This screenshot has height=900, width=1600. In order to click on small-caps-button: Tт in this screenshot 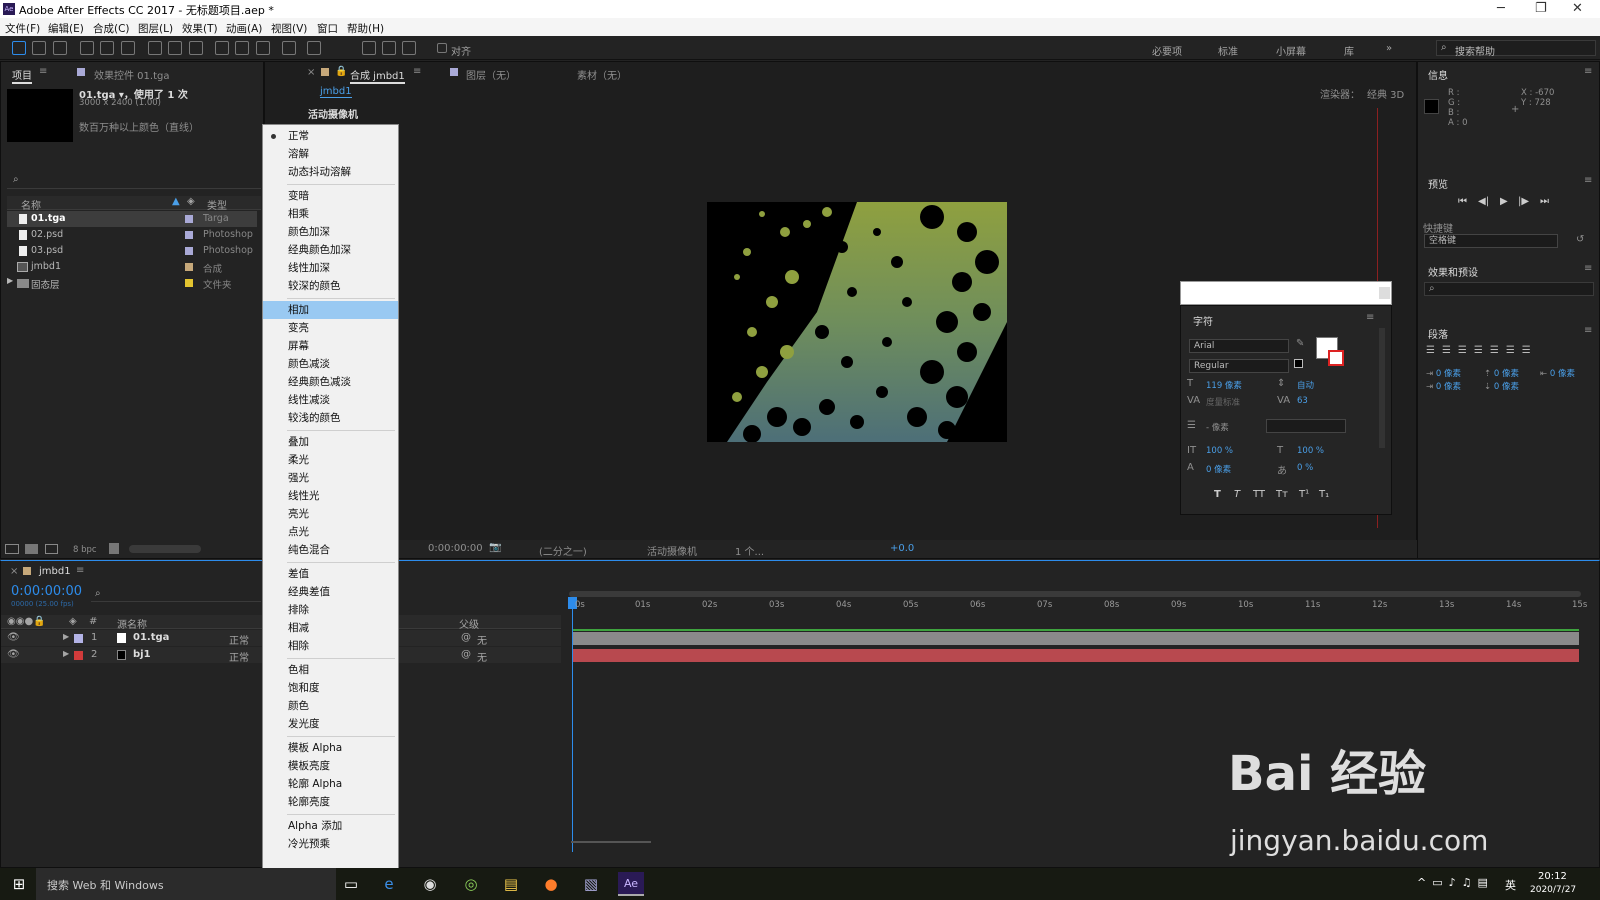, I will do `click(1282, 494)`.